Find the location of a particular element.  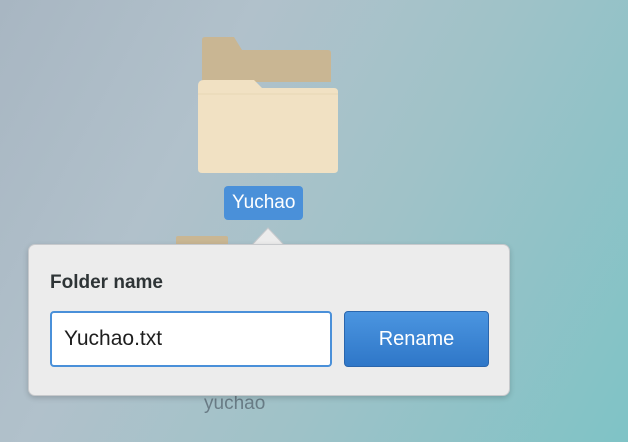

folder-name-label: Yuchao is located at coordinates (264, 203).